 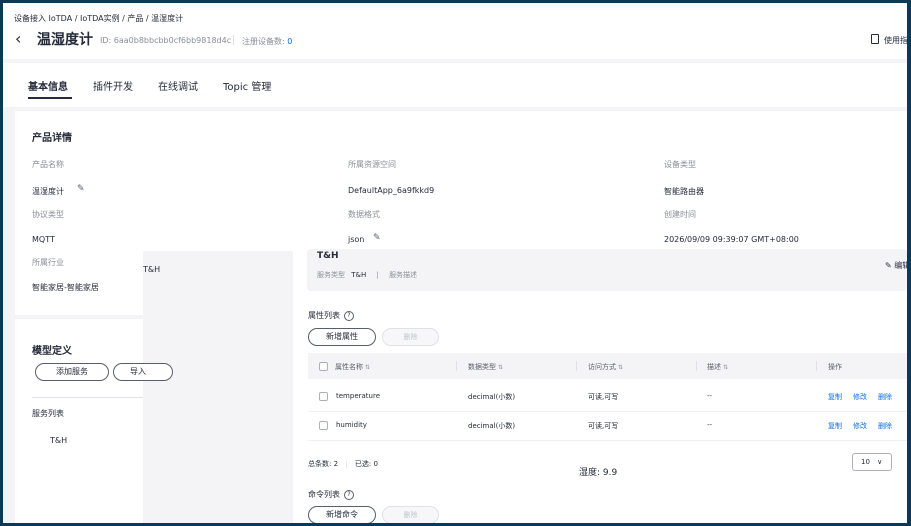 I want to click on tab-basic-info: 基本信息, so click(x=48, y=85).